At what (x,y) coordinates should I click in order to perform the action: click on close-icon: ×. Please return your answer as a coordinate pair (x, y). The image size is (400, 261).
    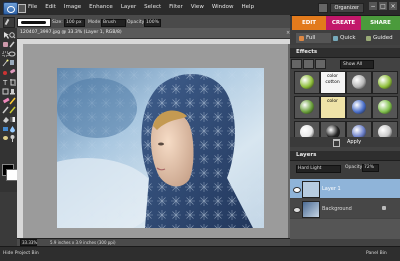
    Looking at the image, I should click on (393, 6).